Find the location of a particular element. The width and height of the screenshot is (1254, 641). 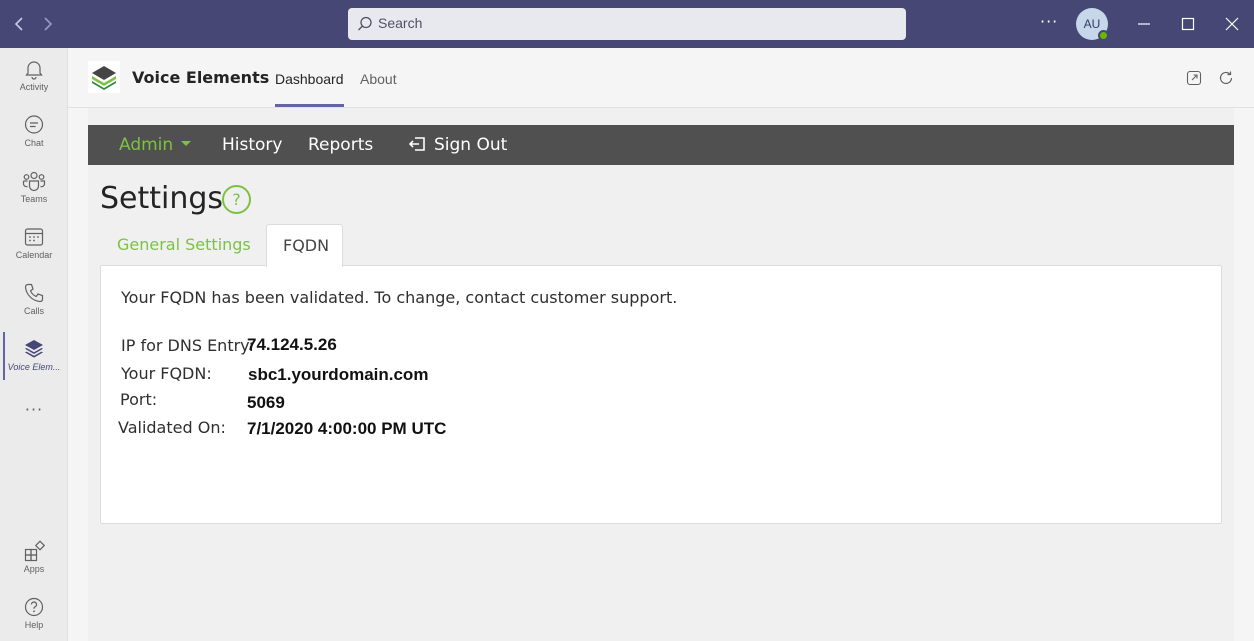

voice-elements-logo is located at coordinates (104, 77).